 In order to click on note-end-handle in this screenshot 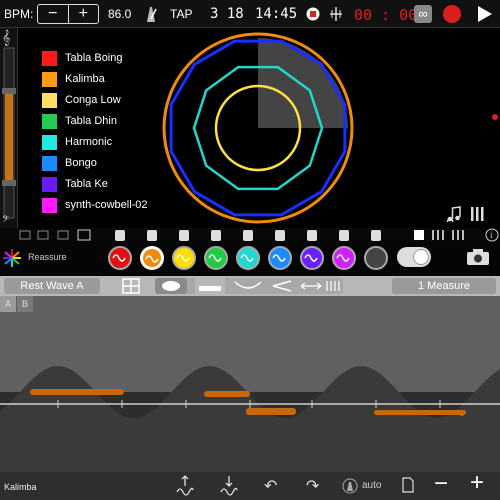, I will do `click(462, 413)`.